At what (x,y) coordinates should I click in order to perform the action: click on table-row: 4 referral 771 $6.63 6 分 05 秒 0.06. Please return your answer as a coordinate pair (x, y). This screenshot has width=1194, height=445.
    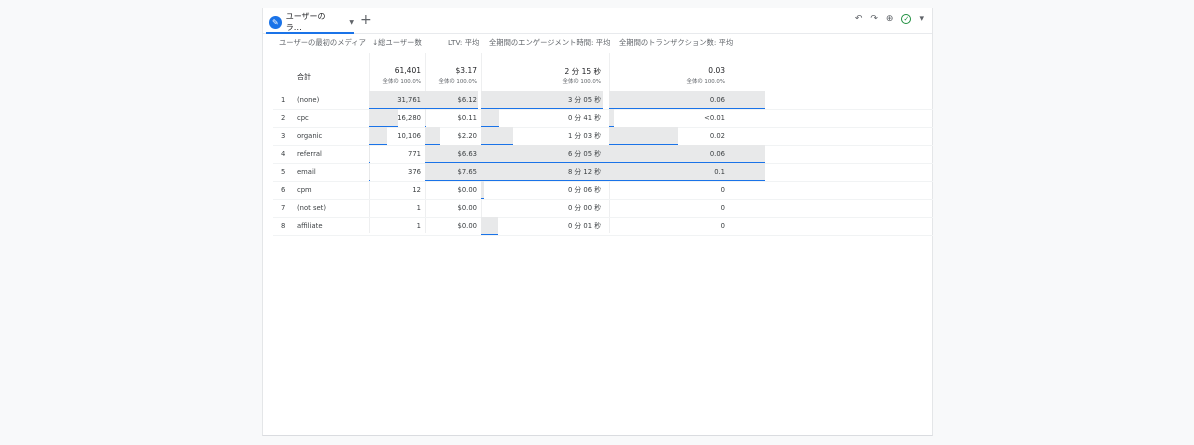
    Looking at the image, I should click on (603, 154).